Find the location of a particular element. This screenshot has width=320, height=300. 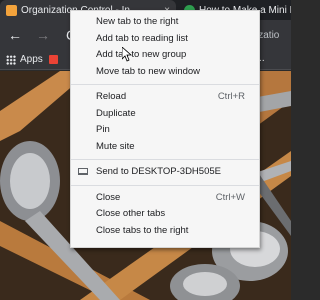

mouse-cursor-icon is located at coordinates (127, 54).